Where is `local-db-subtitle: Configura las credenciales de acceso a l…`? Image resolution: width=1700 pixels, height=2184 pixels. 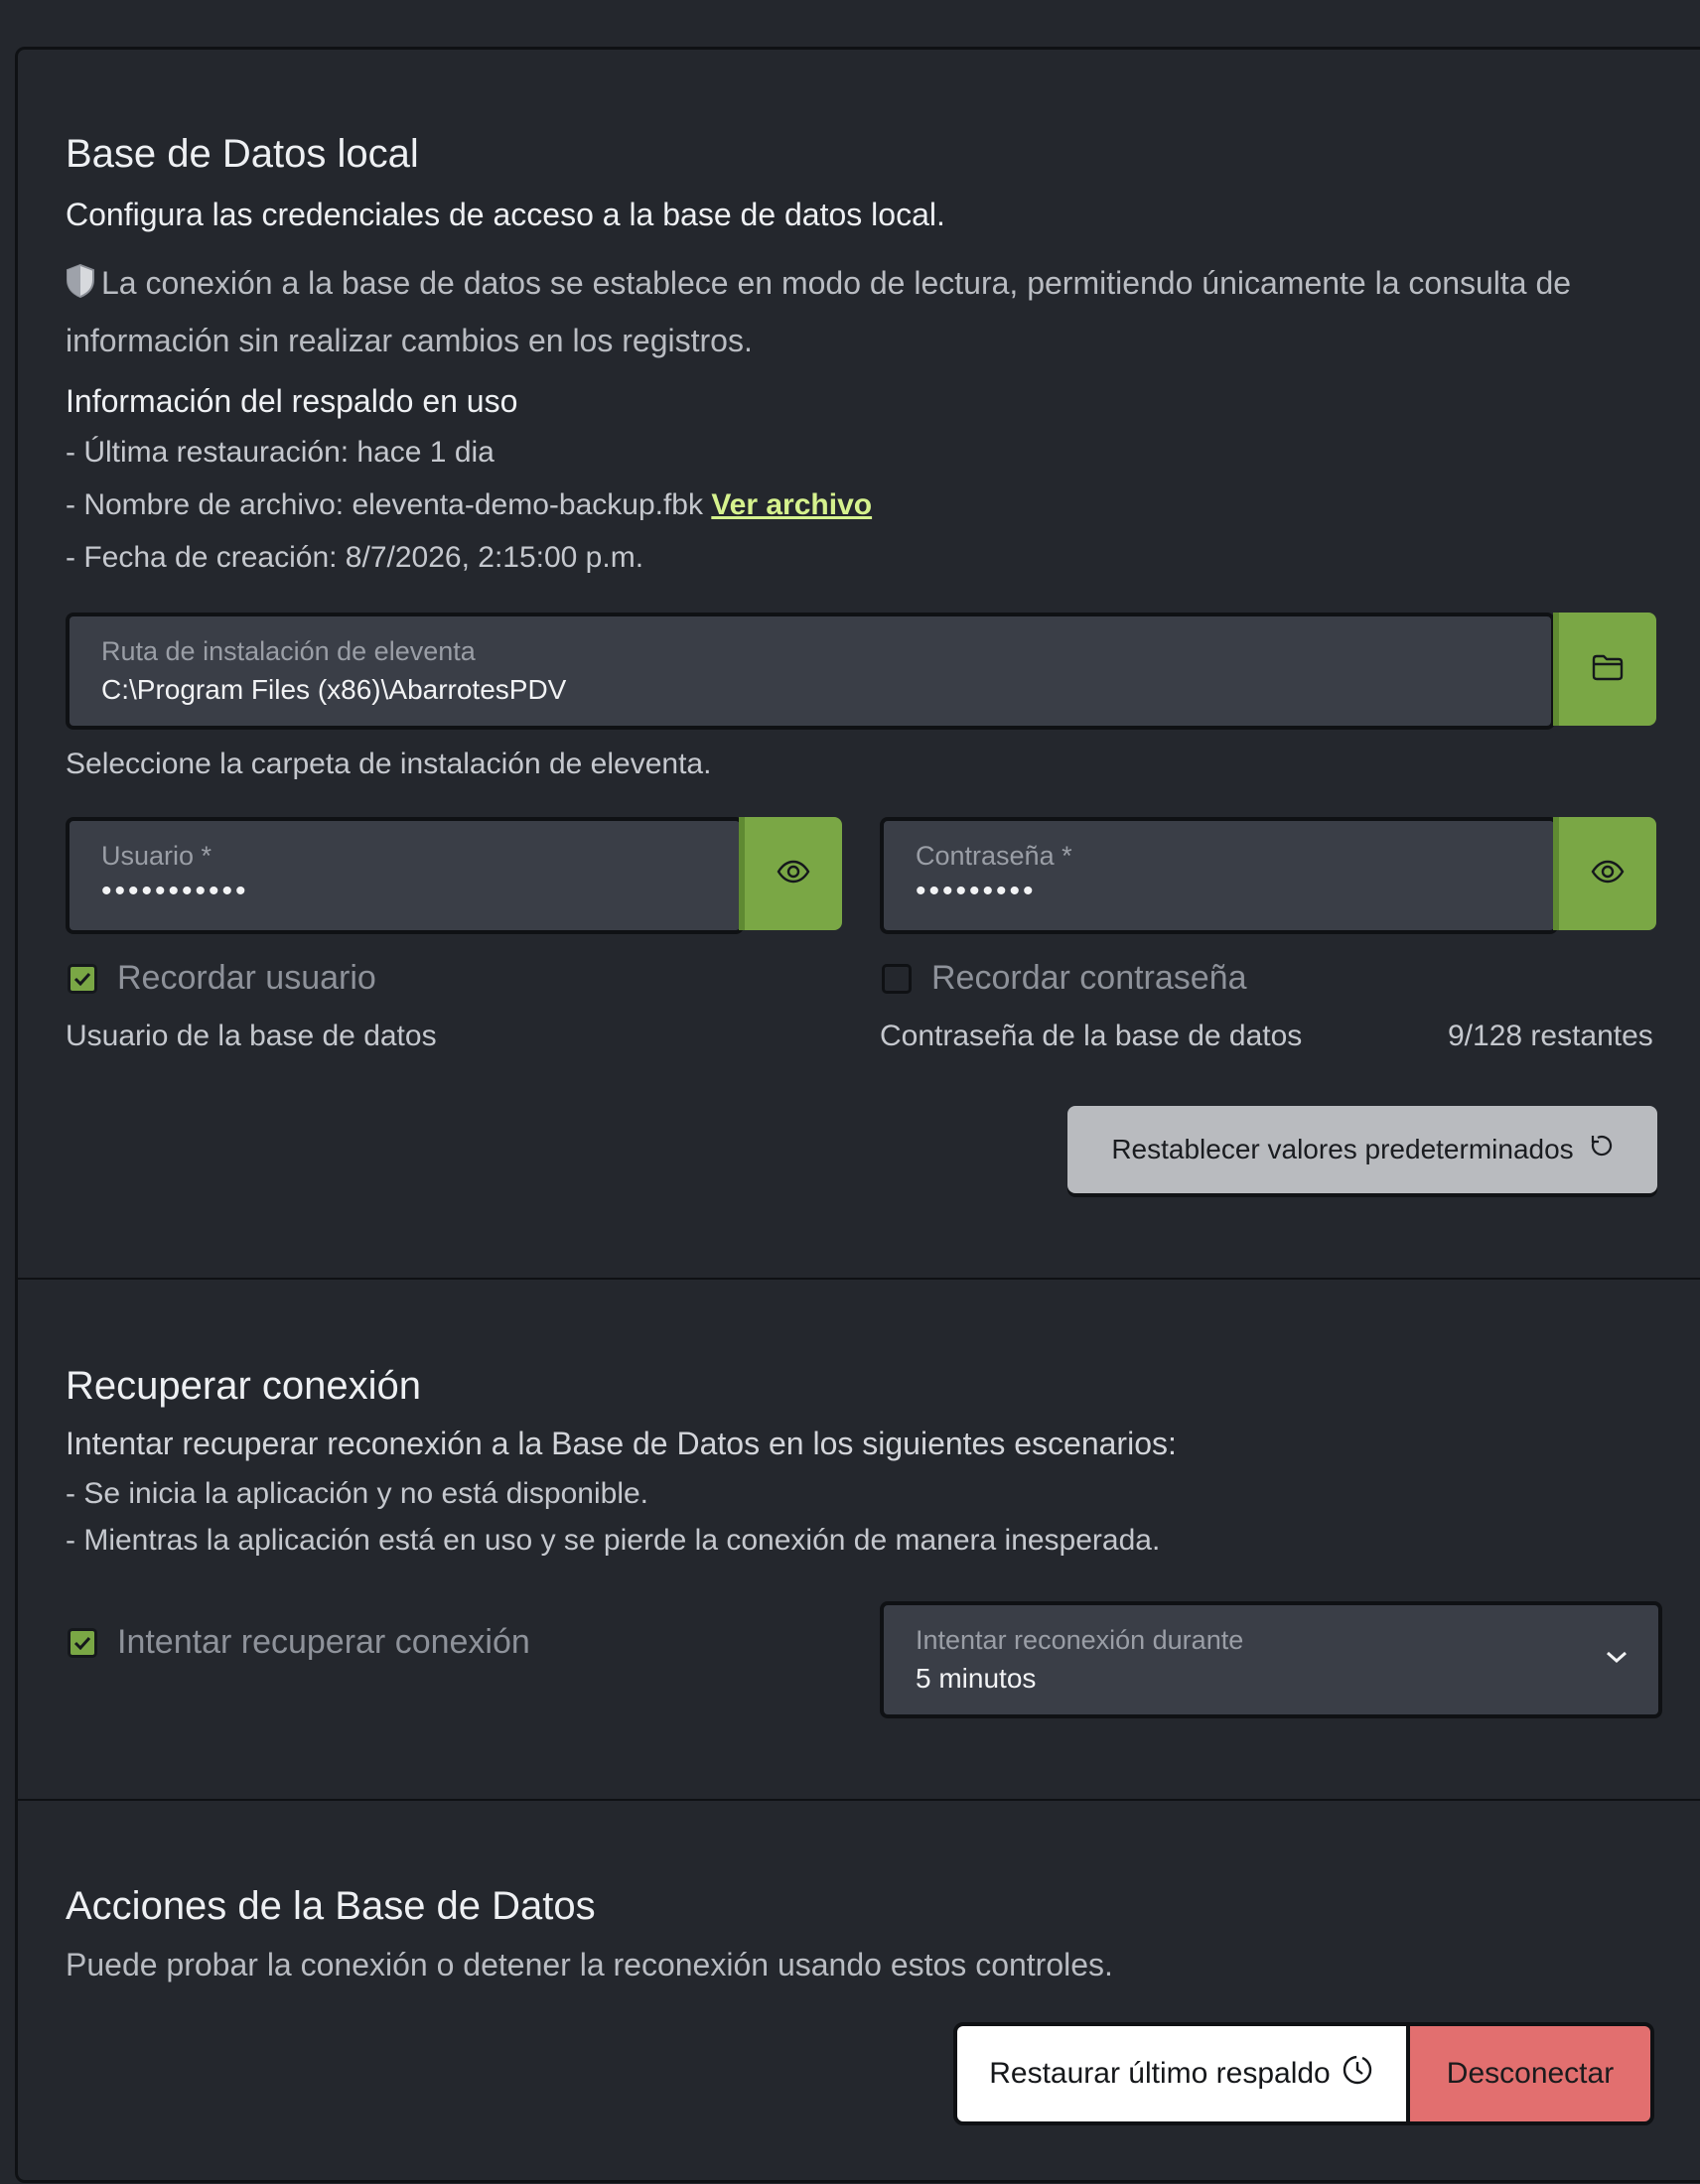 local-db-subtitle: Configura las credenciales de acceso a l… is located at coordinates (505, 214).